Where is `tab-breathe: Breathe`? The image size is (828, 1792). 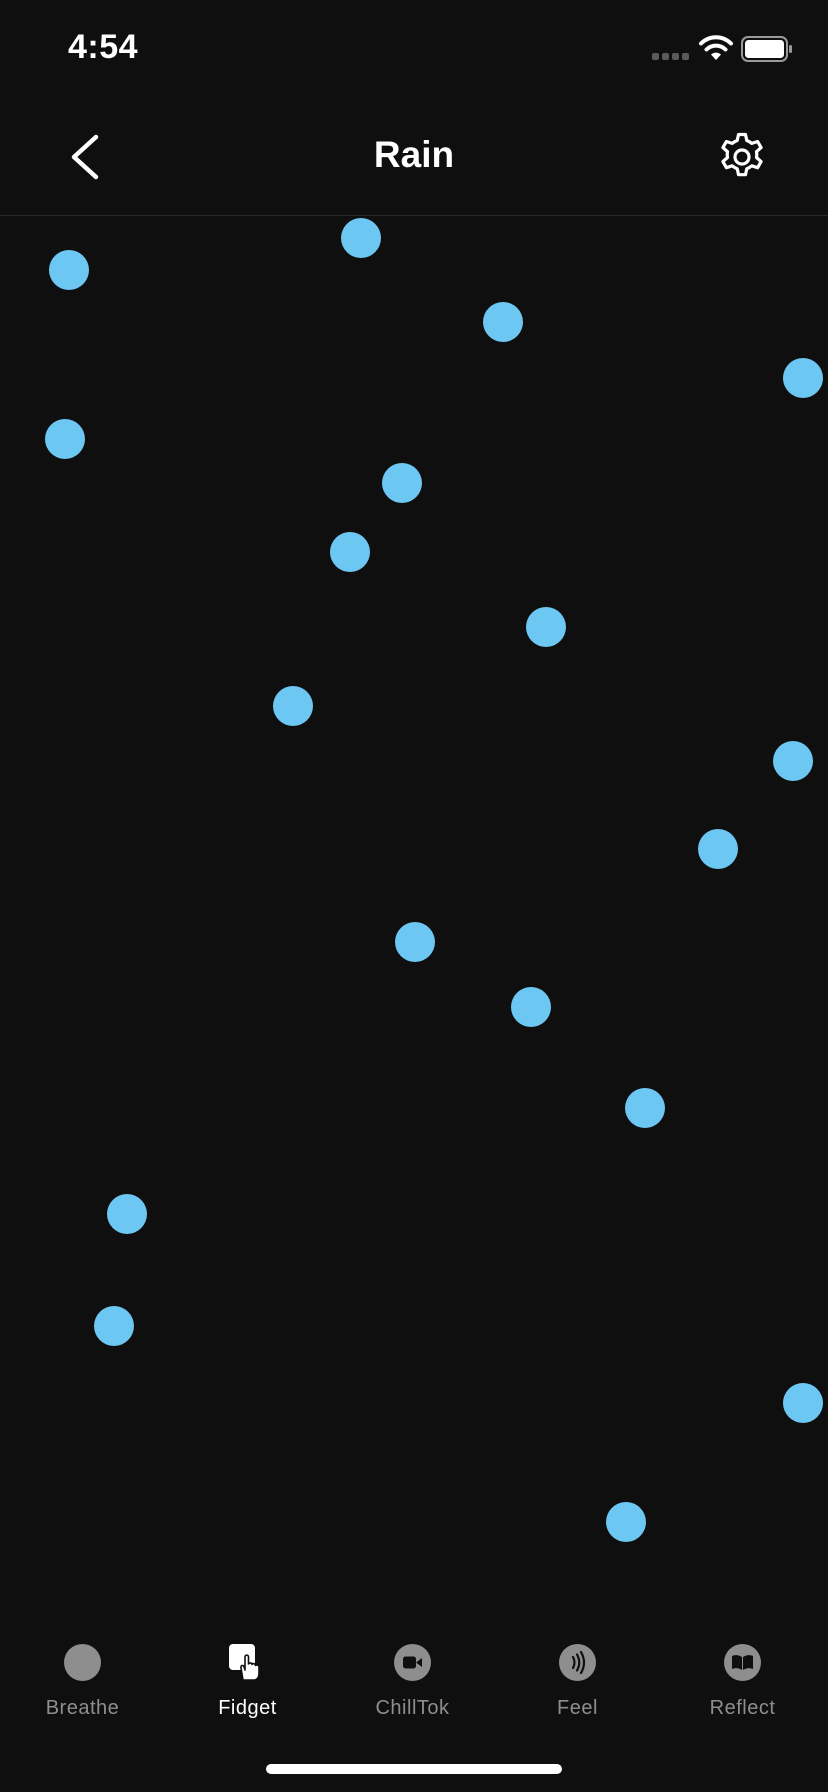
tab-breathe: Breathe is located at coordinates (82, 1670).